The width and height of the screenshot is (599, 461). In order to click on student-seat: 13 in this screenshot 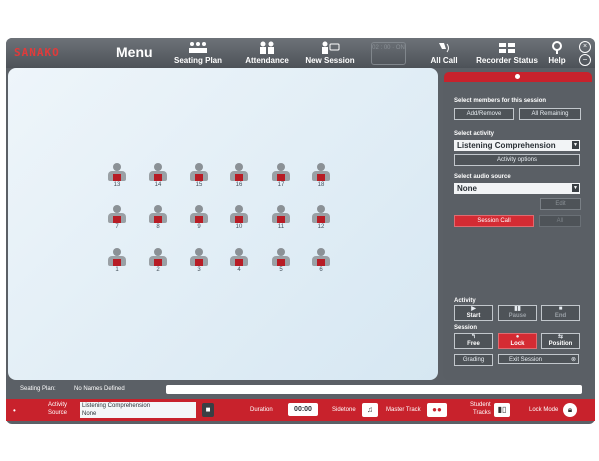, I will do `click(117, 175)`.